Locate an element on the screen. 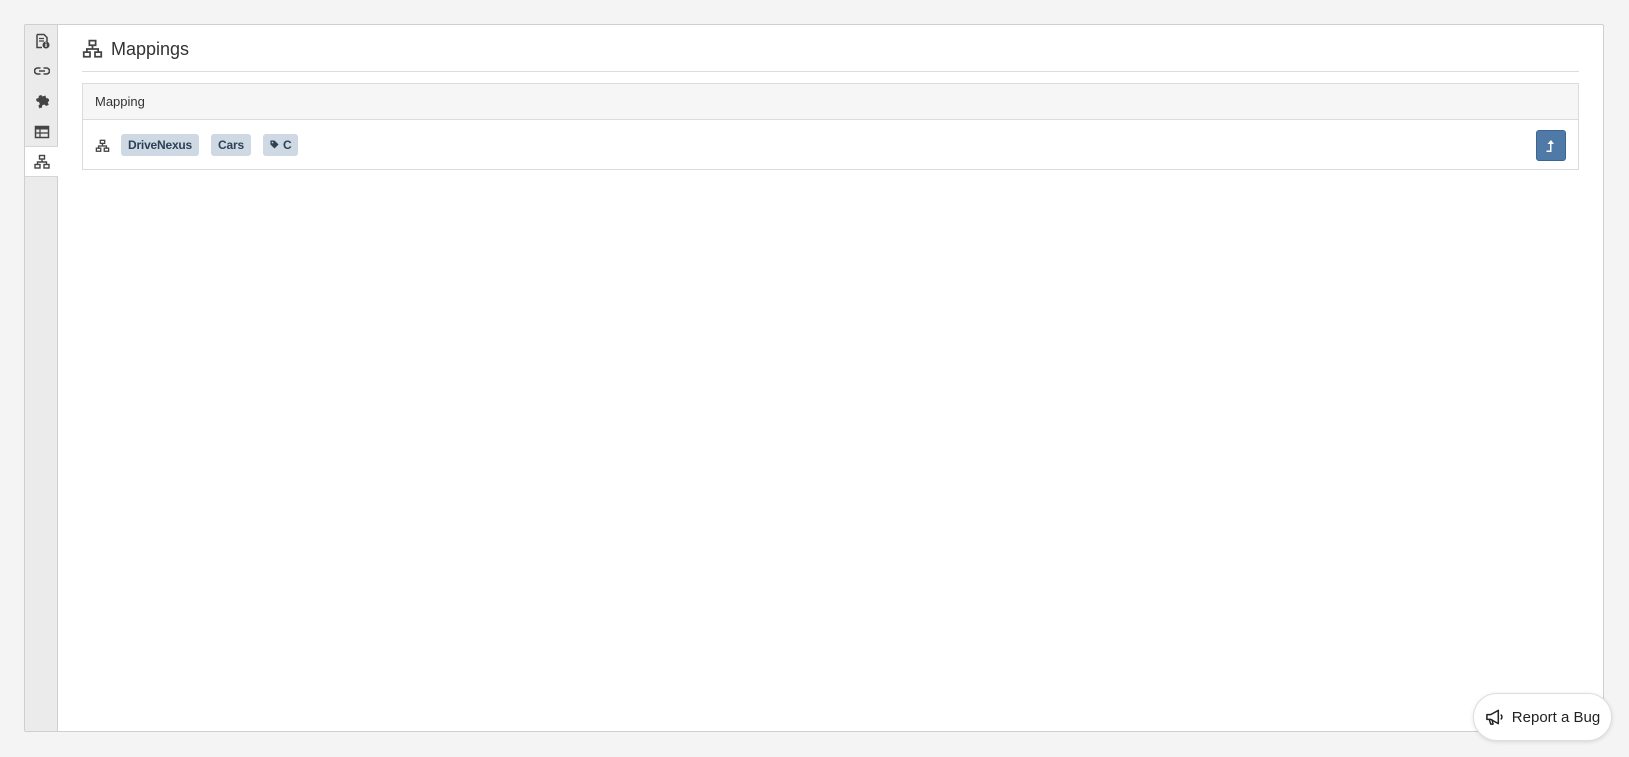  page-header: Mappings is located at coordinates (830, 48).